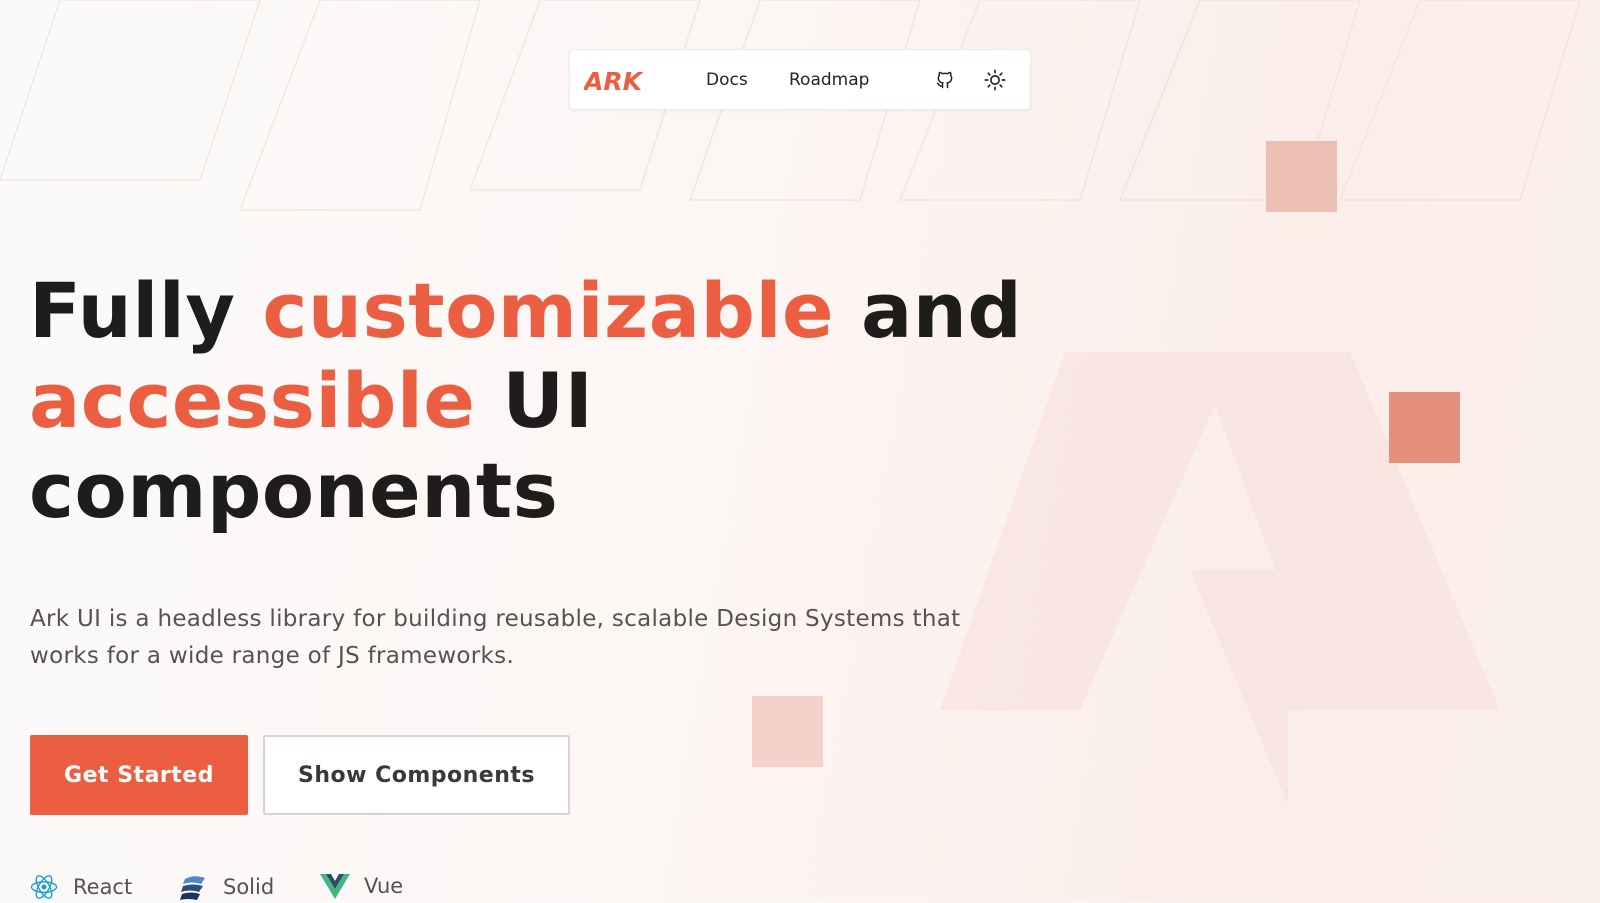 The height and width of the screenshot is (903, 1600). Describe the element at coordinates (146, 310) in the screenshot. I see `headline-text: Fully` at that location.